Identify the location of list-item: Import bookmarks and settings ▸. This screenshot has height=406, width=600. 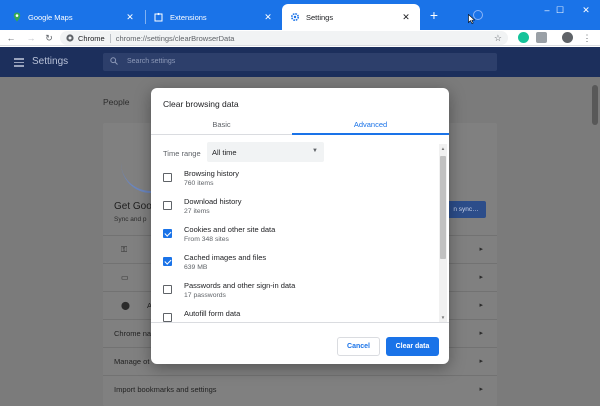
(300, 389).